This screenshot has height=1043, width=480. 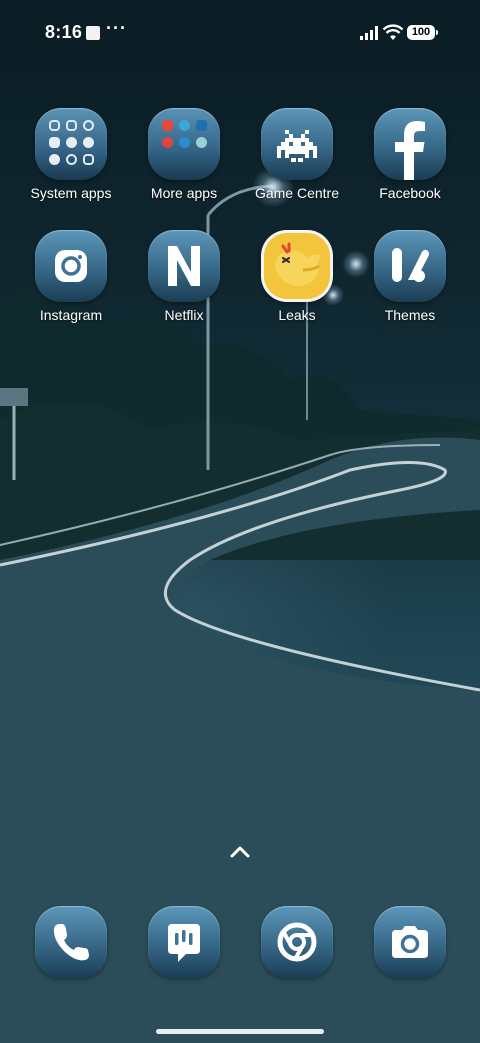 I want to click on app-label: Netflix, so click(x=184, y=315).